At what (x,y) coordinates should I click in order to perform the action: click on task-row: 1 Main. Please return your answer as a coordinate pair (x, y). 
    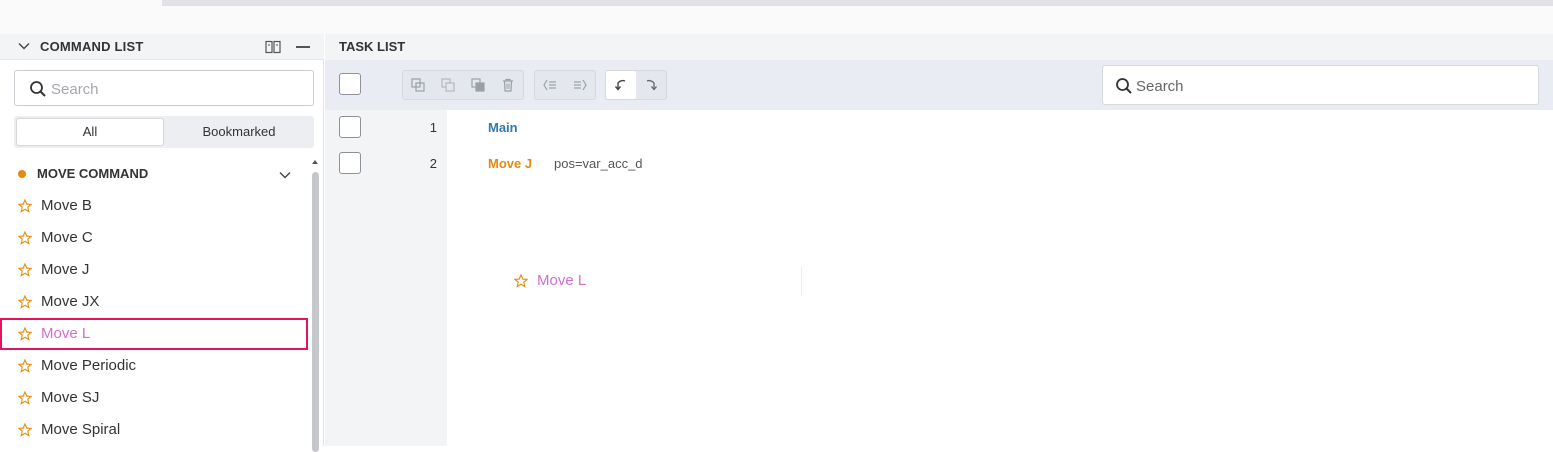
    Looking at the image, I should click on (939, 128).